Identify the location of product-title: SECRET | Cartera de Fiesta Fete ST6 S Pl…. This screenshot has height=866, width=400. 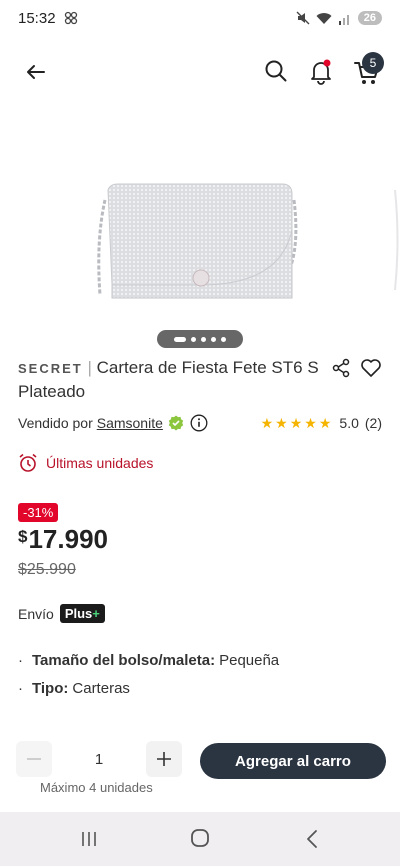
(173, 379).